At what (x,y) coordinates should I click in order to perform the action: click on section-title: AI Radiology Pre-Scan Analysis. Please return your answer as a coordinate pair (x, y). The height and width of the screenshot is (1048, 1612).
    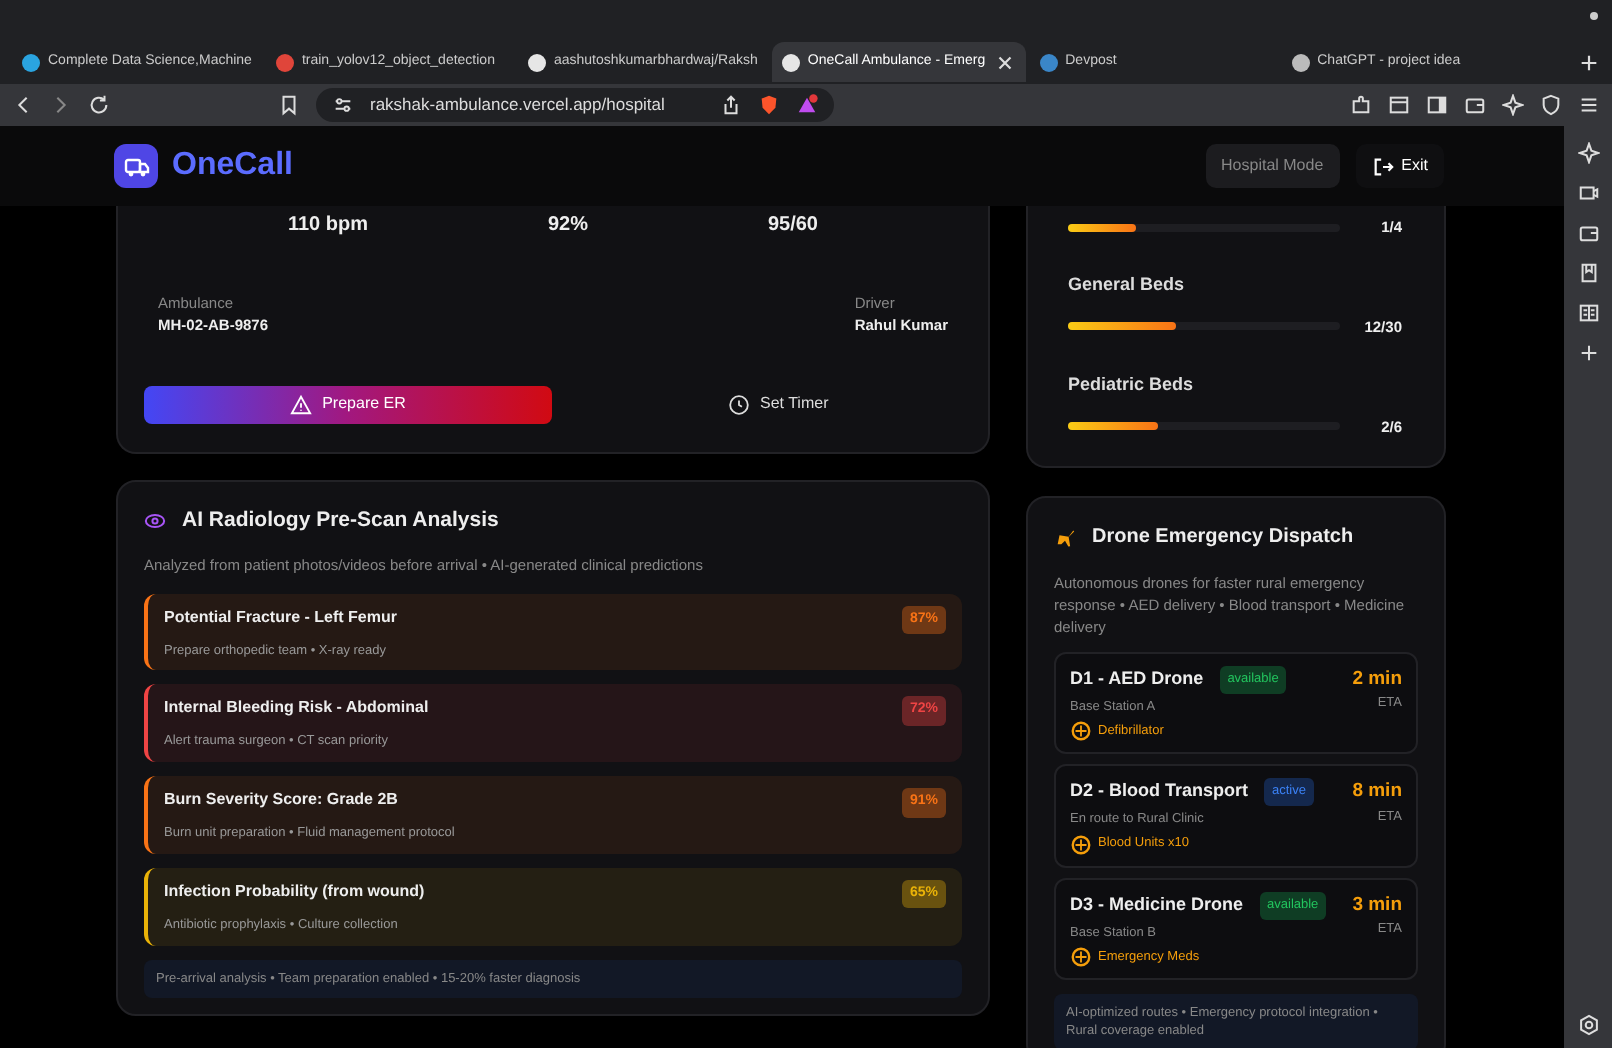
    Looking at the image, I should click on (340, 520).